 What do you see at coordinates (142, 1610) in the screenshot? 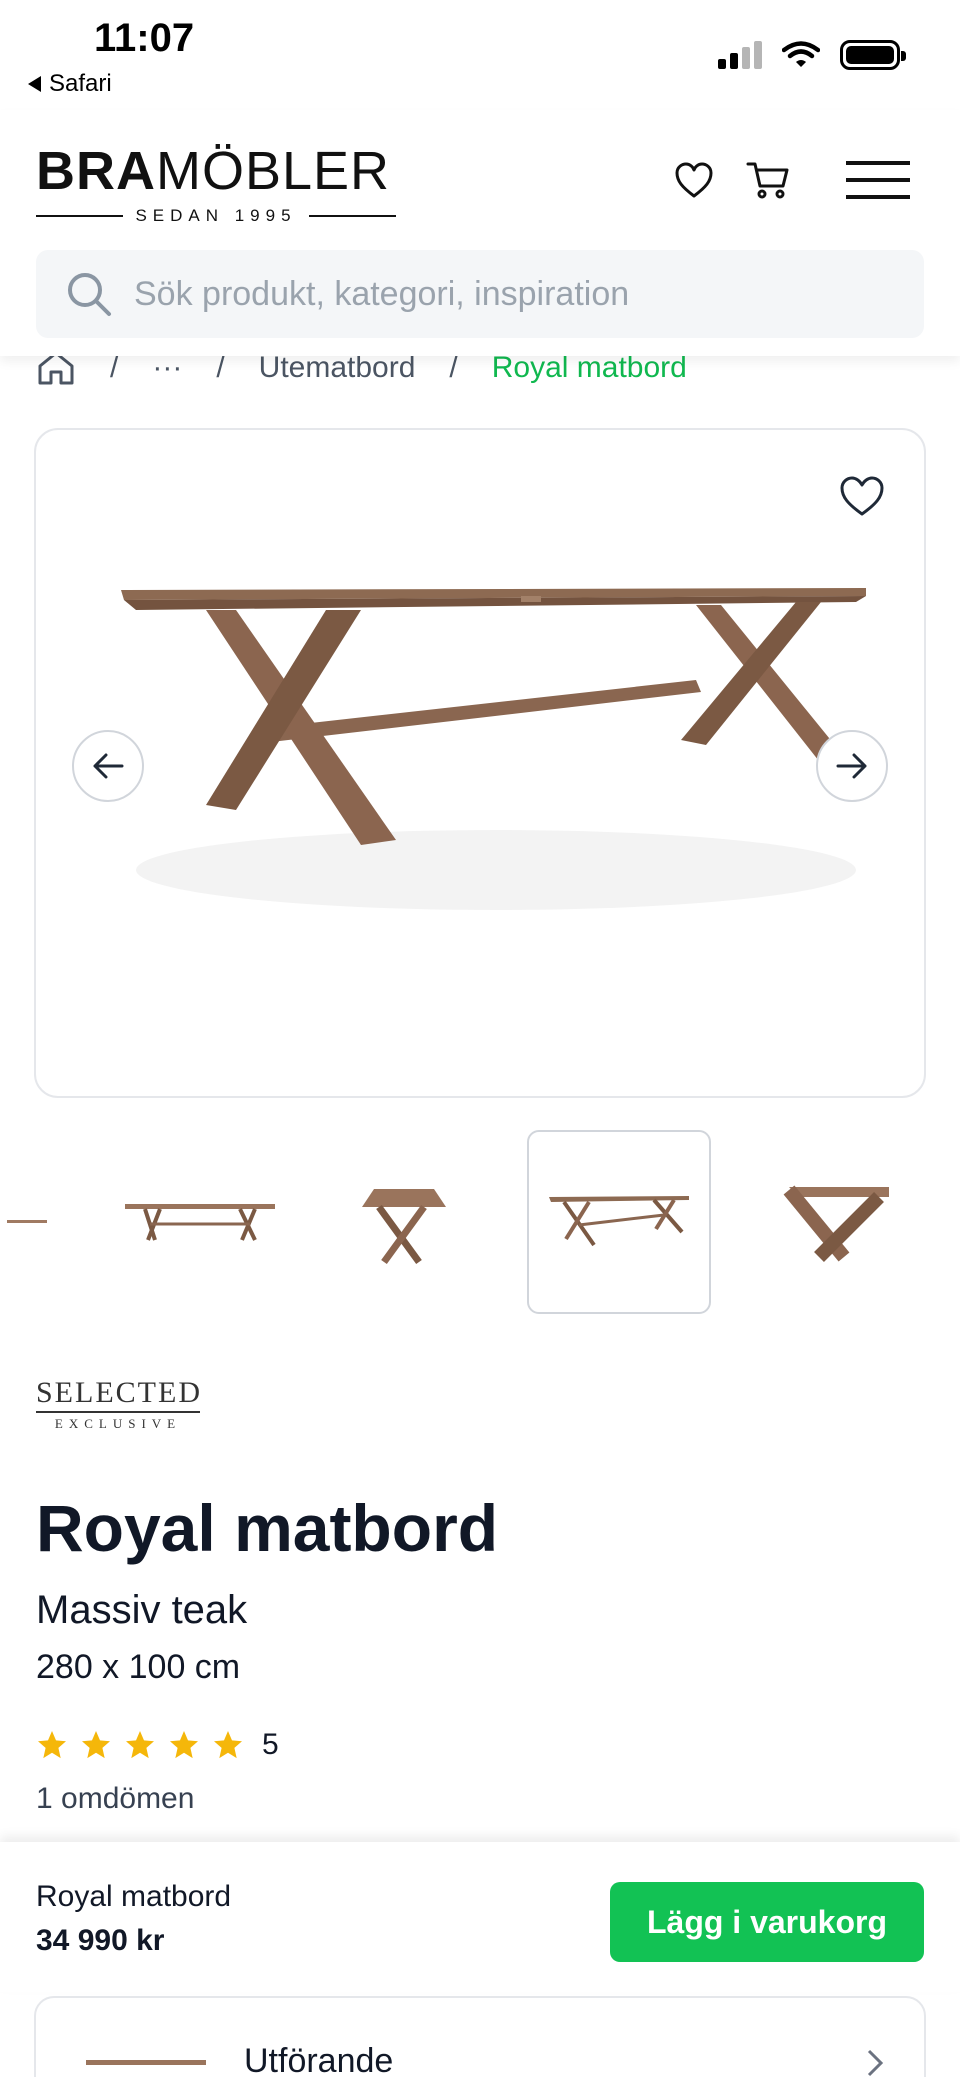
I see `product-material: Massiv teak` at bounding box center [142, 1610].